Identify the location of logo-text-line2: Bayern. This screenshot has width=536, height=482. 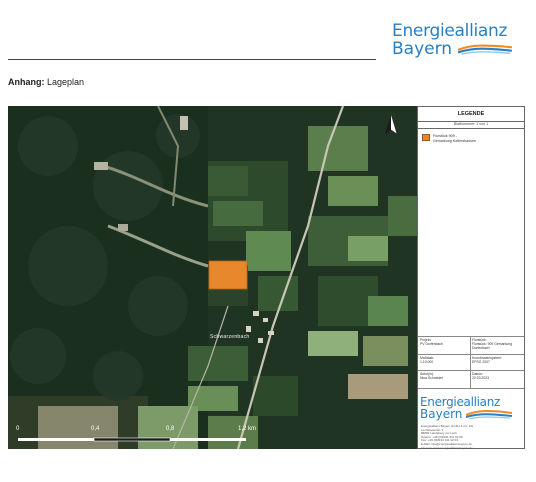
(422, 49).